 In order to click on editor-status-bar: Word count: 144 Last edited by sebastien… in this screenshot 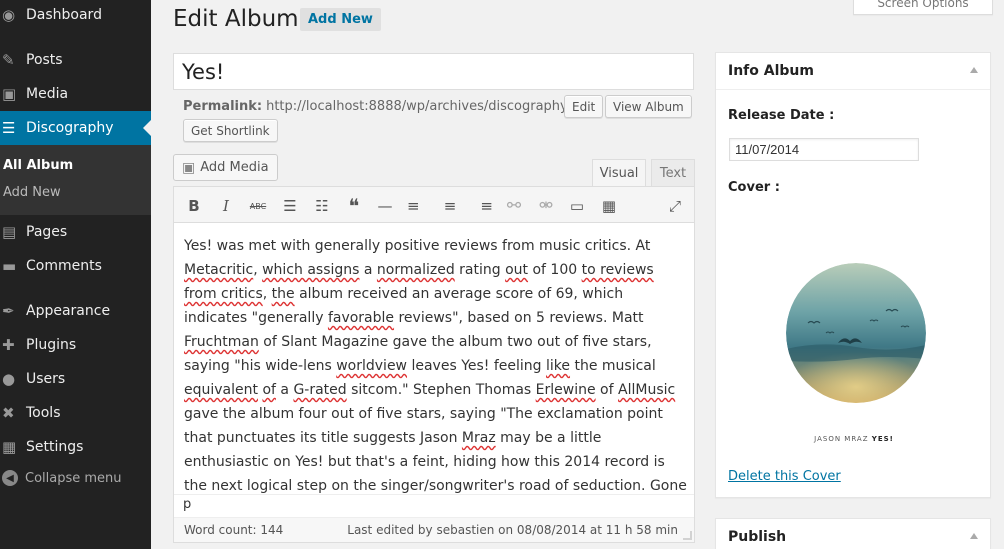, I will do `click(434, 529)`.